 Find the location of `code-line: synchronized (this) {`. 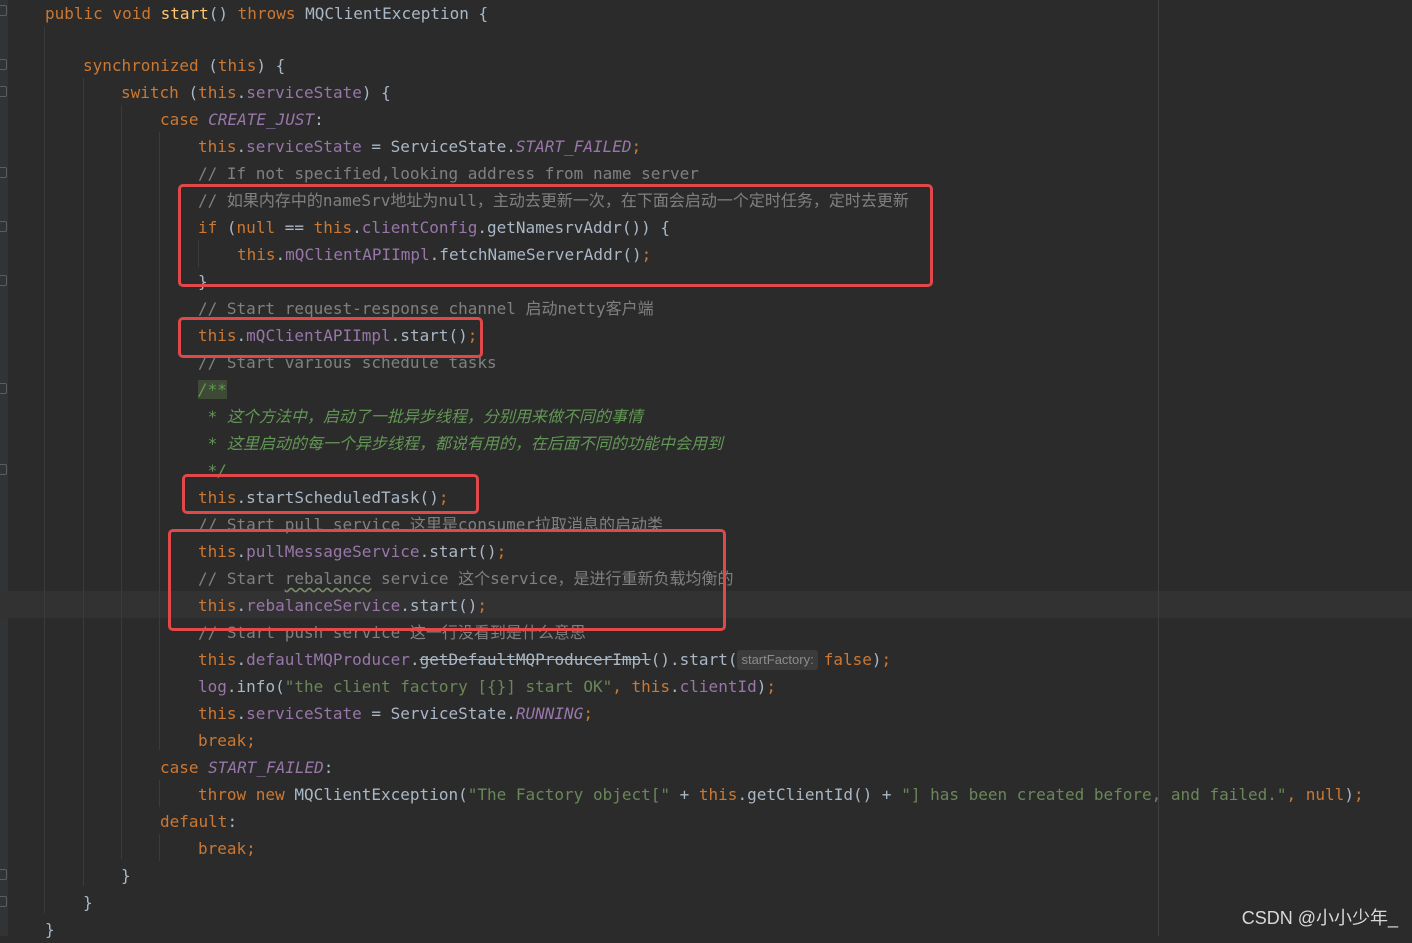

code-line: synchronized (this) { is located at coordinates (184, 65).